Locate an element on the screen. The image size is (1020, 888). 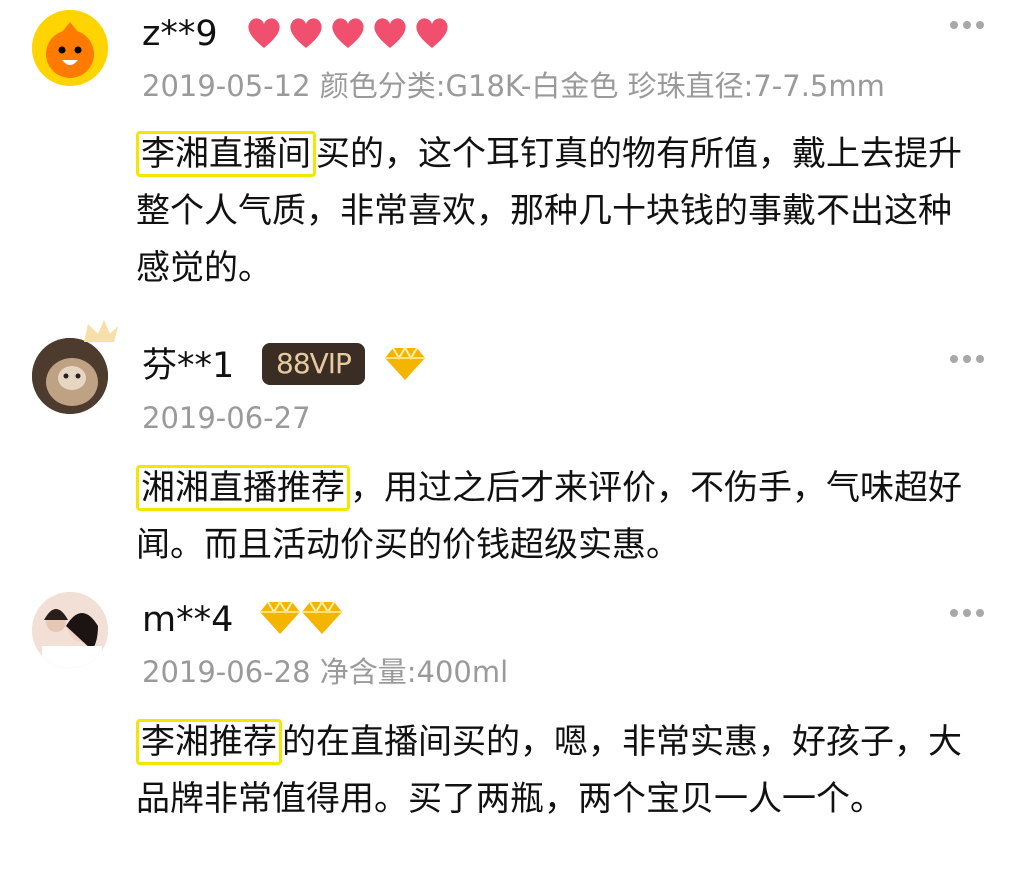
highlight-box: 湘湘直播推荐 is located at coordinates (243, 488).